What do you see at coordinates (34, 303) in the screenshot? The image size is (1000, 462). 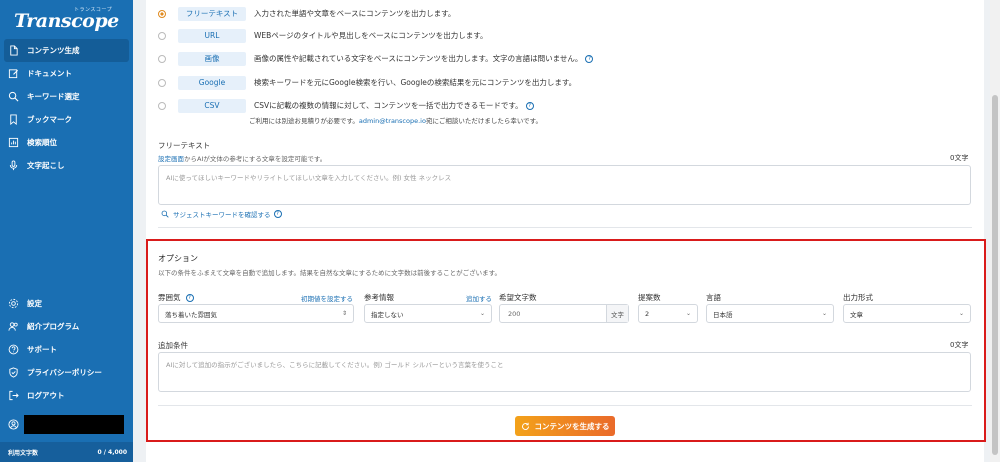 I see `sidebar-item-label: 設定` at bounding box center [34, 303].